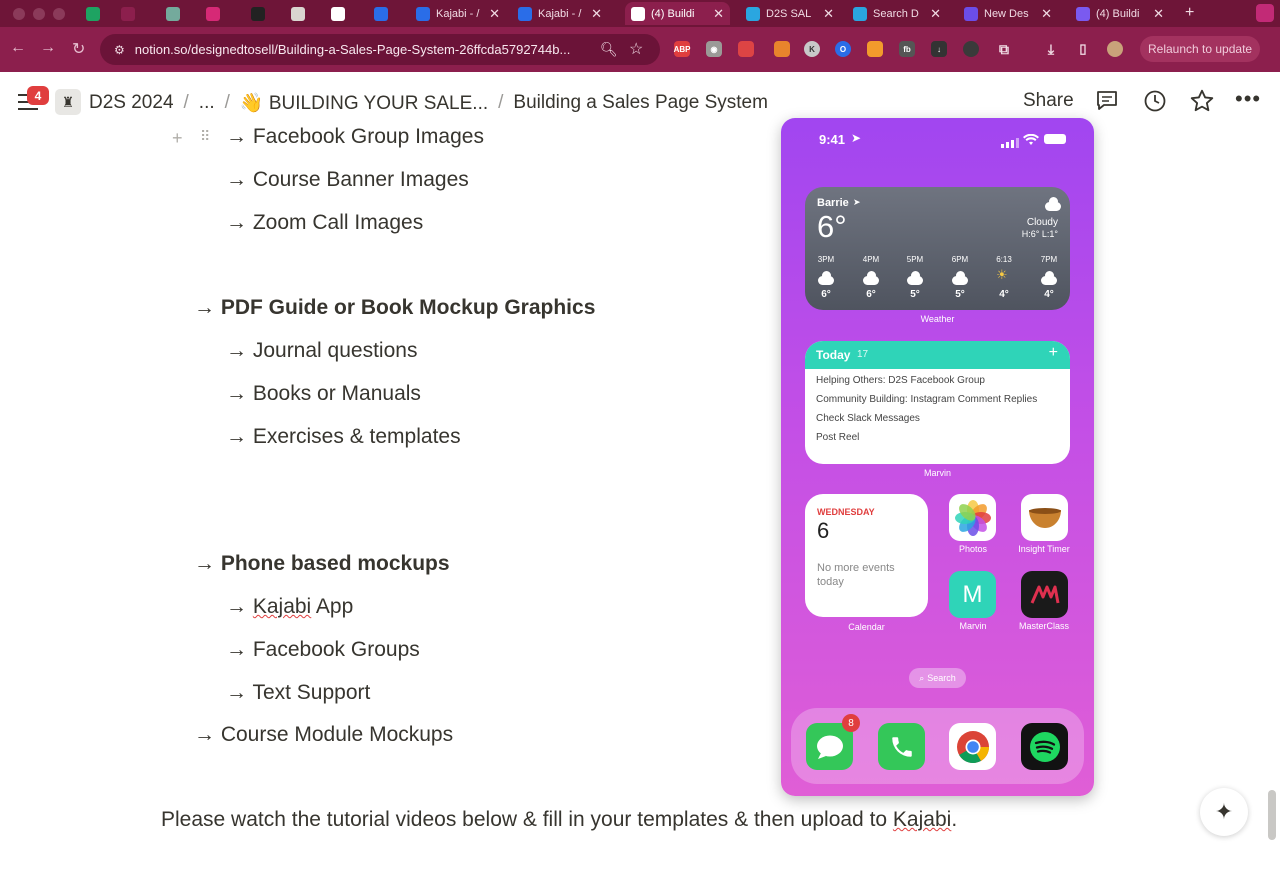 This screenshot has width=1280, height=869. What do you see at coordinates (1189, 13) in the screenshot?
I see `new-tab-button: +` at bounding box center [1189, 13].